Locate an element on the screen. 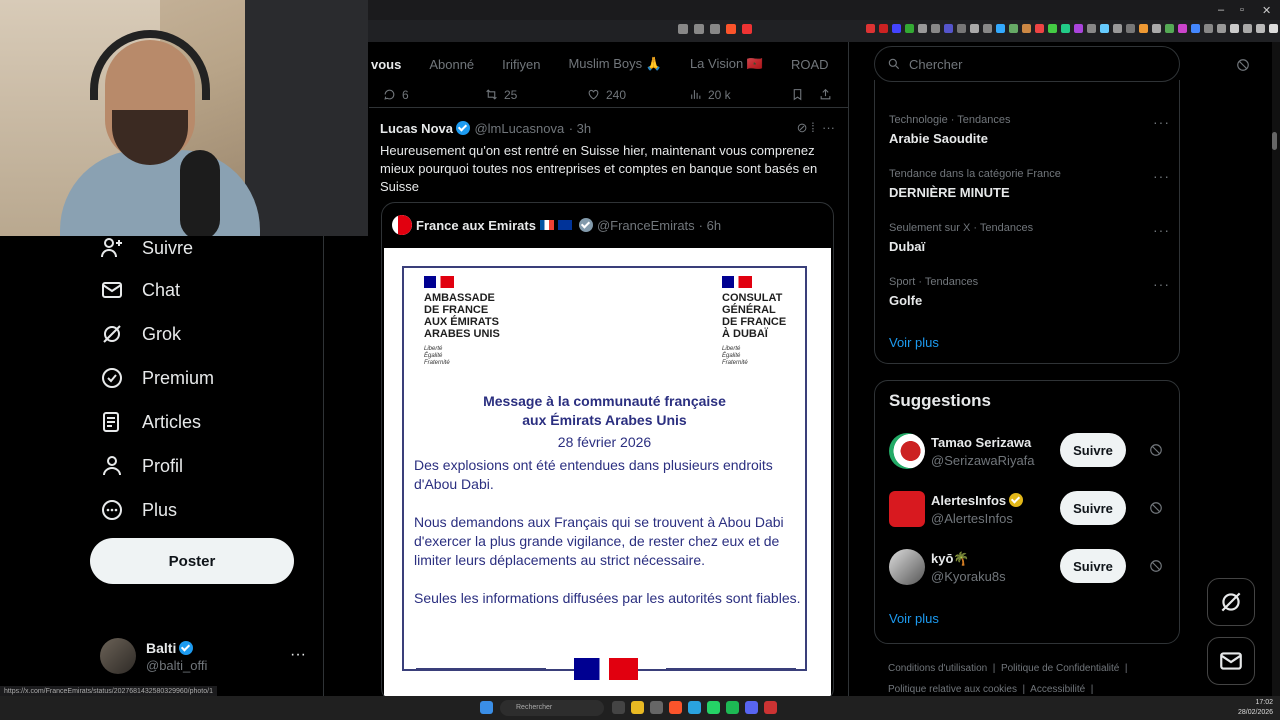 Image resolution: width=1280 pixels, height=720 pixels. nav-item-suivre: Suivre is located at coordinates (146, 248).